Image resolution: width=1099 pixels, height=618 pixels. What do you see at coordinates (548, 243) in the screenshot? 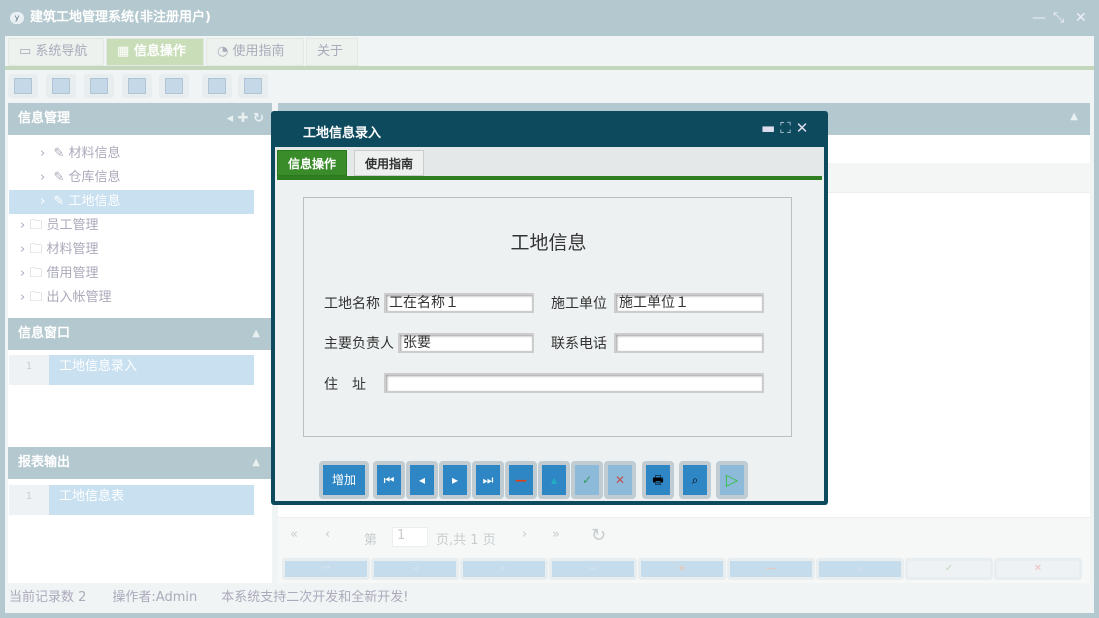
I see `form-title: 工地信息` at bounding box center [548, 243].